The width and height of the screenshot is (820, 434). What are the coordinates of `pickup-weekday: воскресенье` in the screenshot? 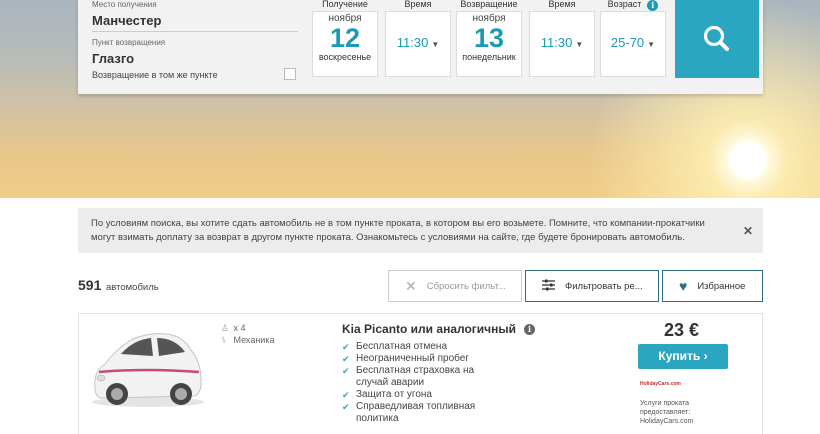 It's located at (345, 57).